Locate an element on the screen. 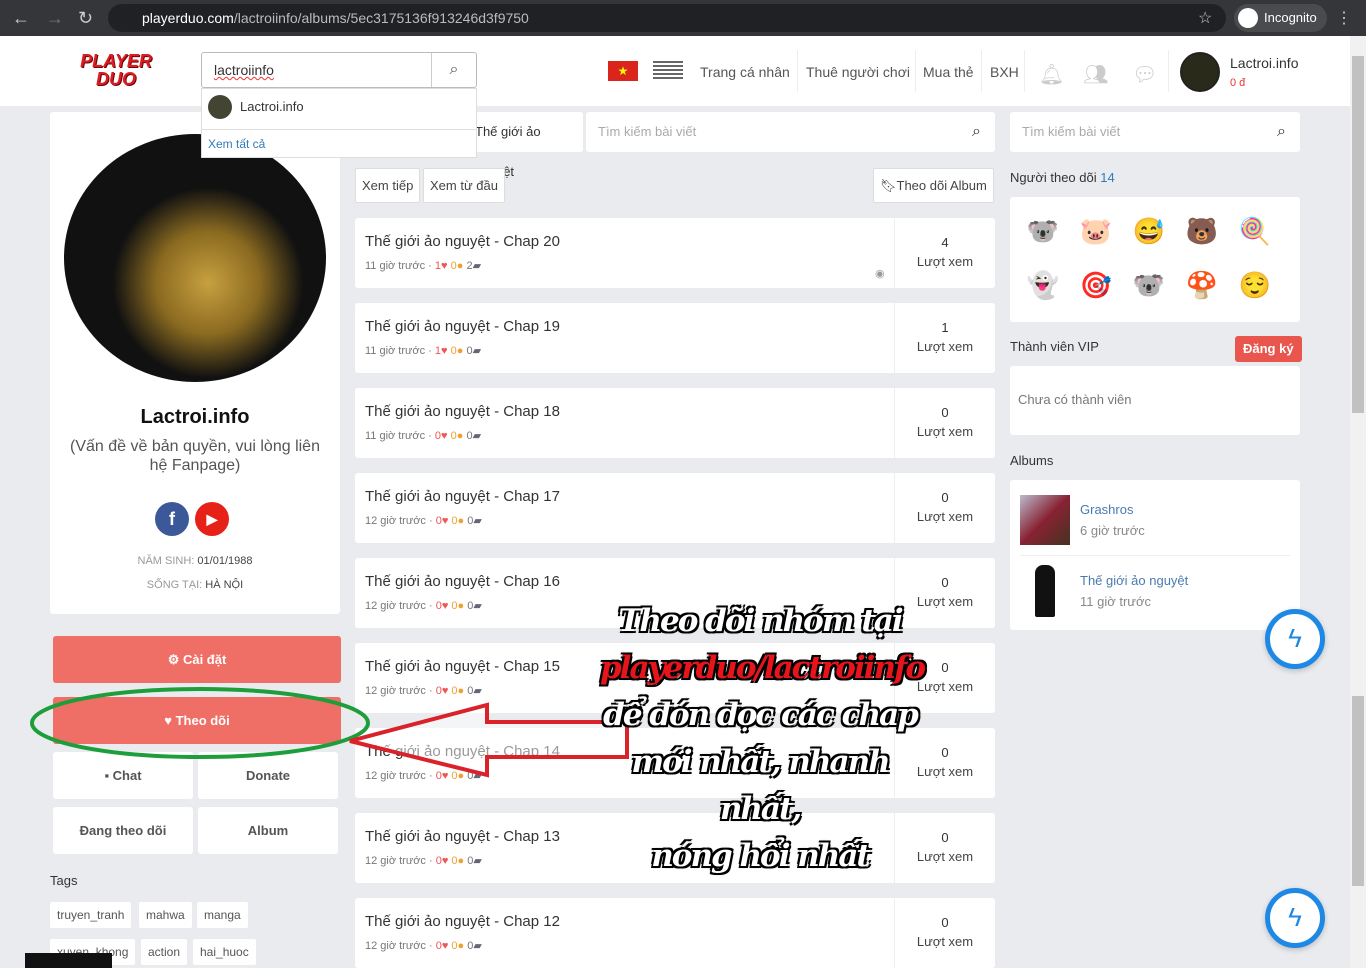 This screenshot has height=968, width=1366. follower-avatar: 🍭 is located at coordinates (1255, 231).